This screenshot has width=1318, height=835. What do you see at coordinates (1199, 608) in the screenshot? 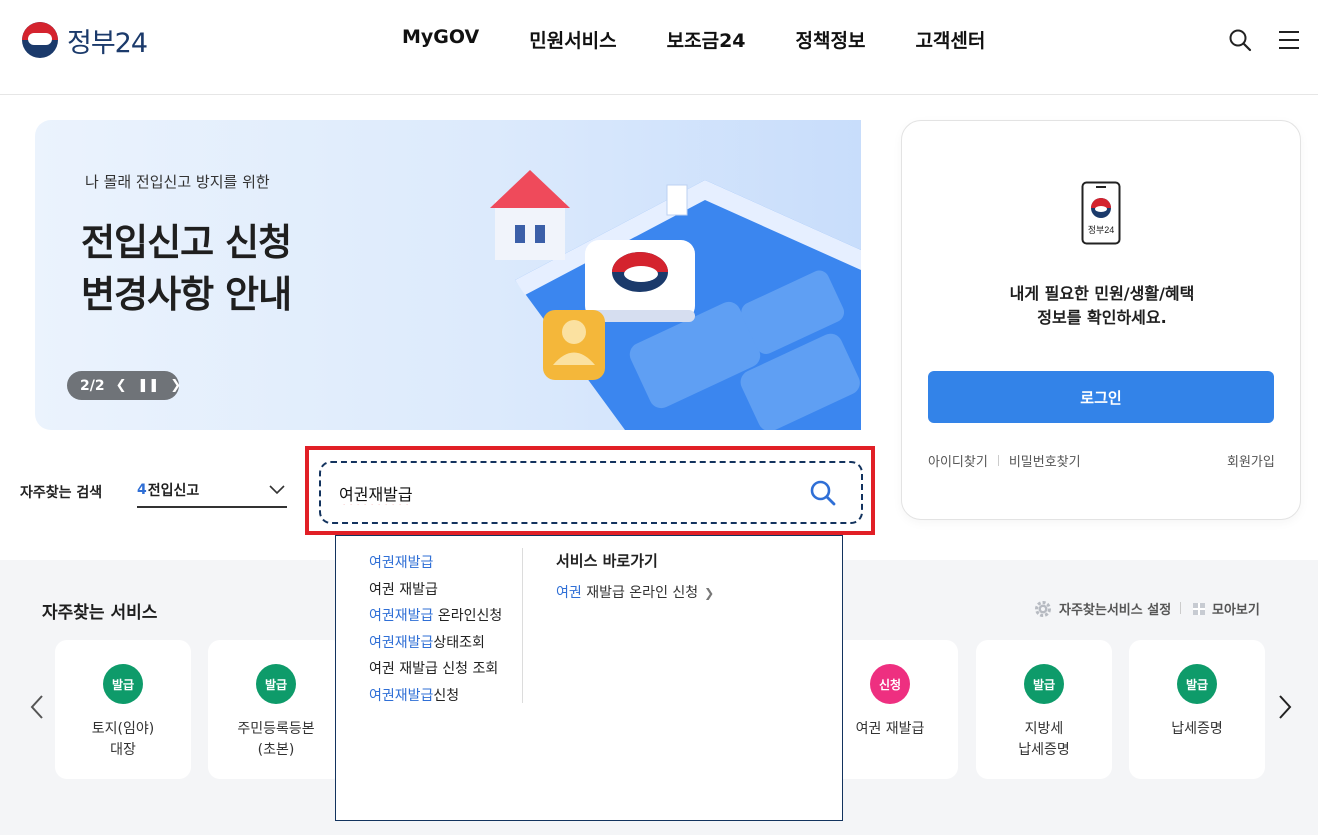
I see `grid-icon` at bounding box center [1199, 608].